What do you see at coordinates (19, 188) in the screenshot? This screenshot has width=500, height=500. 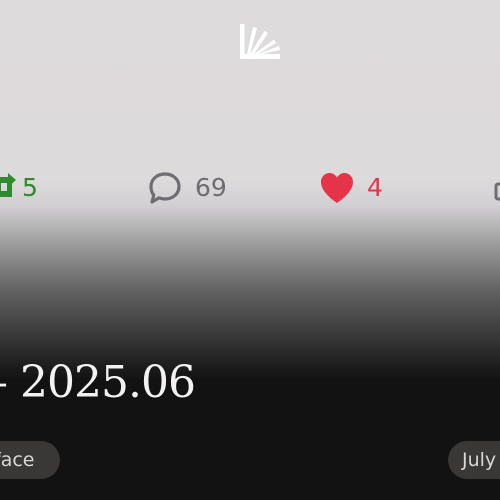 I see `repost-button: 5` at bounding box center [19, 188].